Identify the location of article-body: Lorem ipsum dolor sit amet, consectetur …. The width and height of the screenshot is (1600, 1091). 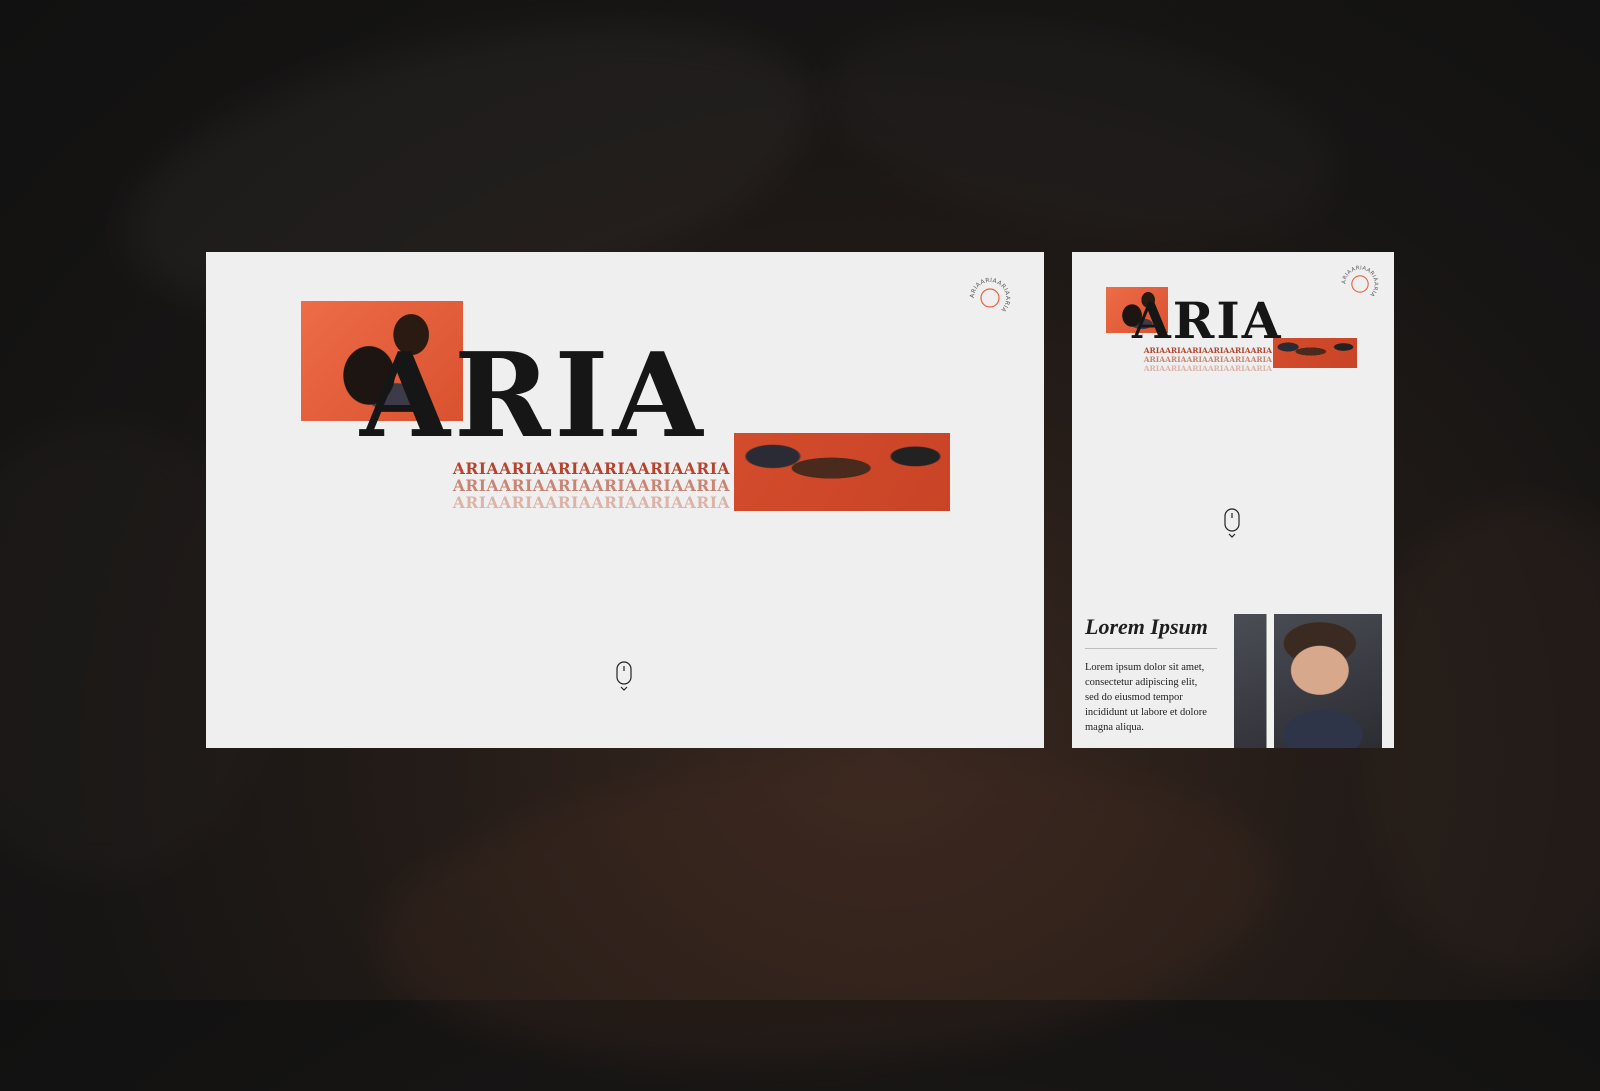
(1146, 697).